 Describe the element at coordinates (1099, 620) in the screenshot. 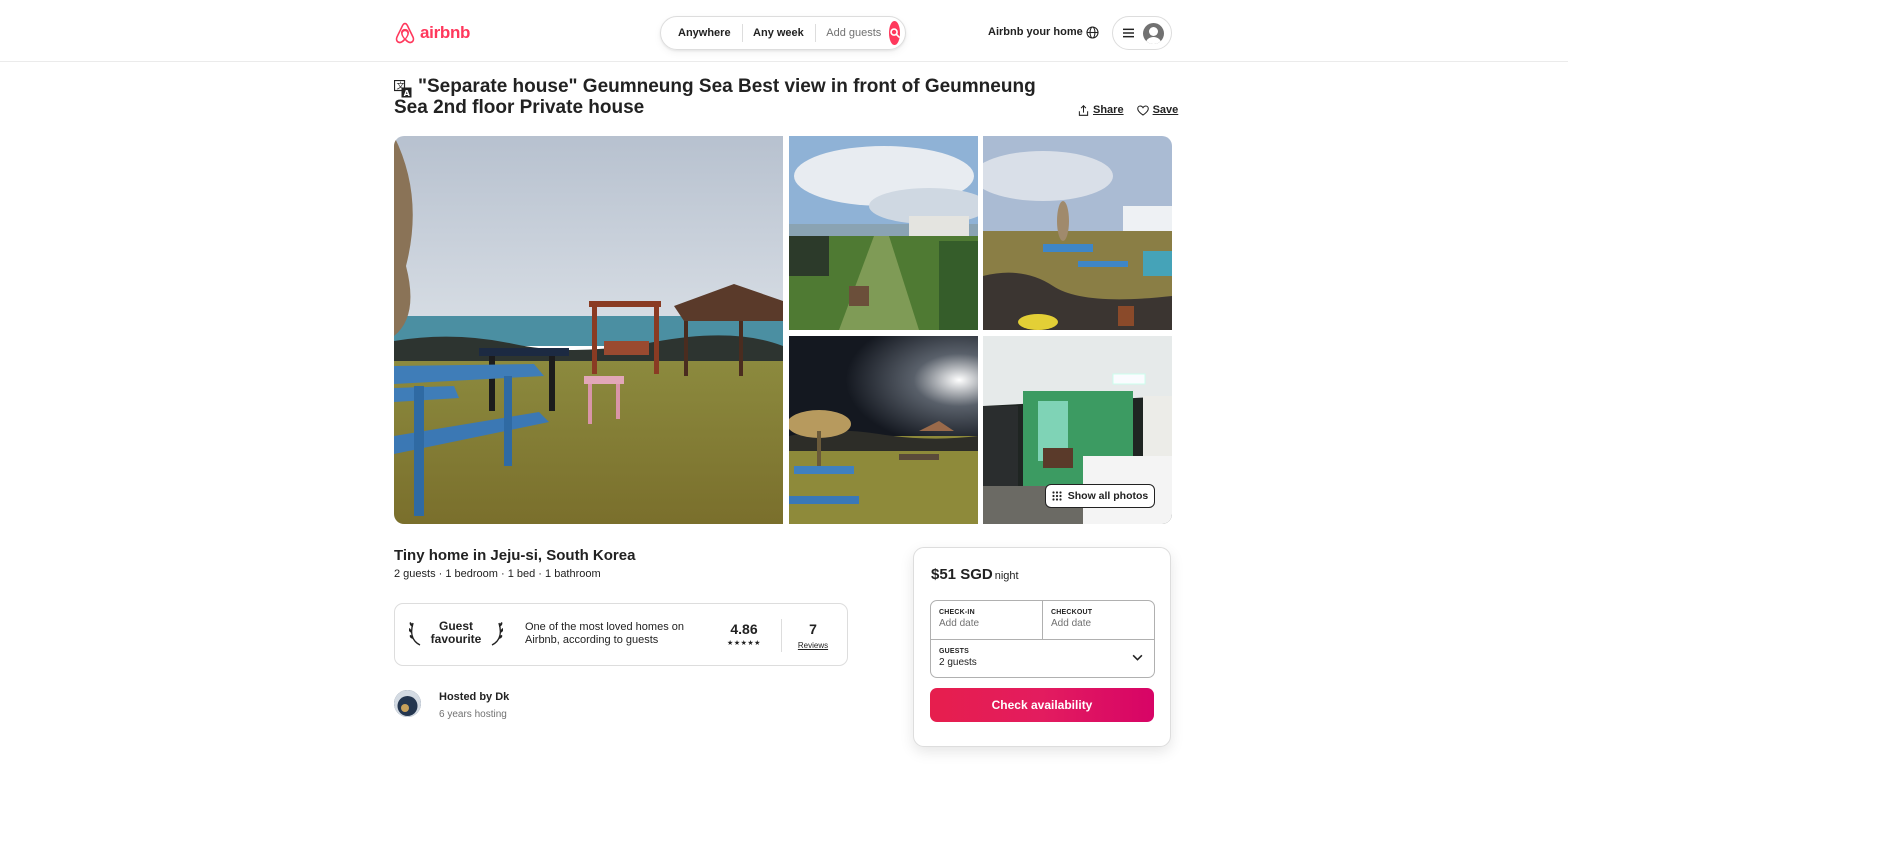

I see `checkout-field: CHECKOUT Add date` at that location.